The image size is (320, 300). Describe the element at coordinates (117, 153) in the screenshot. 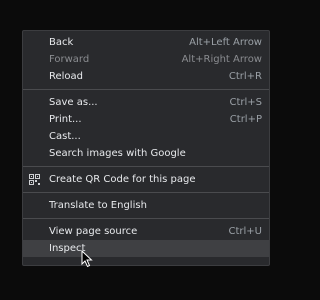

I see `menu-item-label: Search images with Google` at that location.